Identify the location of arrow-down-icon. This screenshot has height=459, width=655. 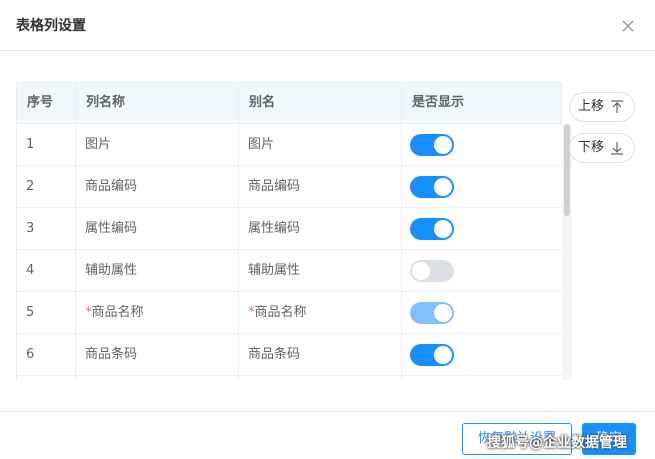
(617, 148).